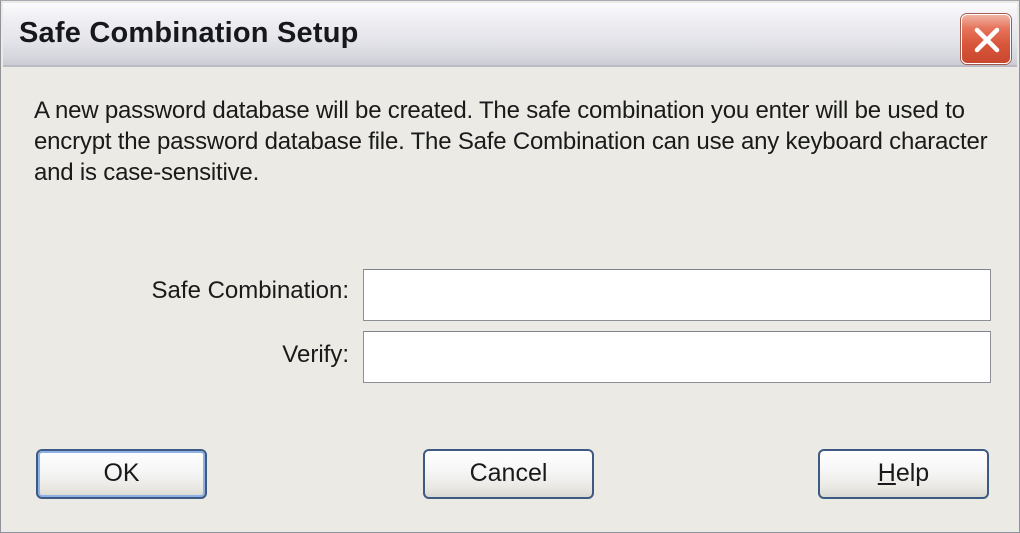 The image size is (1020, 533). I want to click on help-button-label: elp, so click(912, 473).